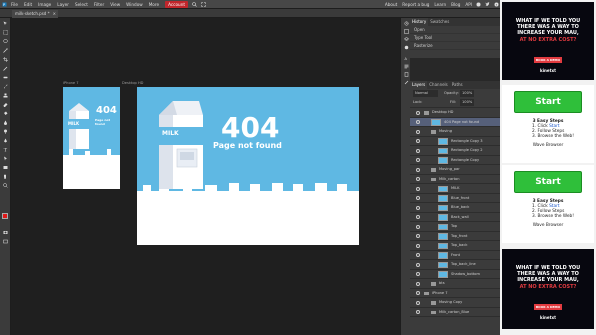 This screenshot has height=335, width=596. I want to click on menu-api: API, so click(468, 4).